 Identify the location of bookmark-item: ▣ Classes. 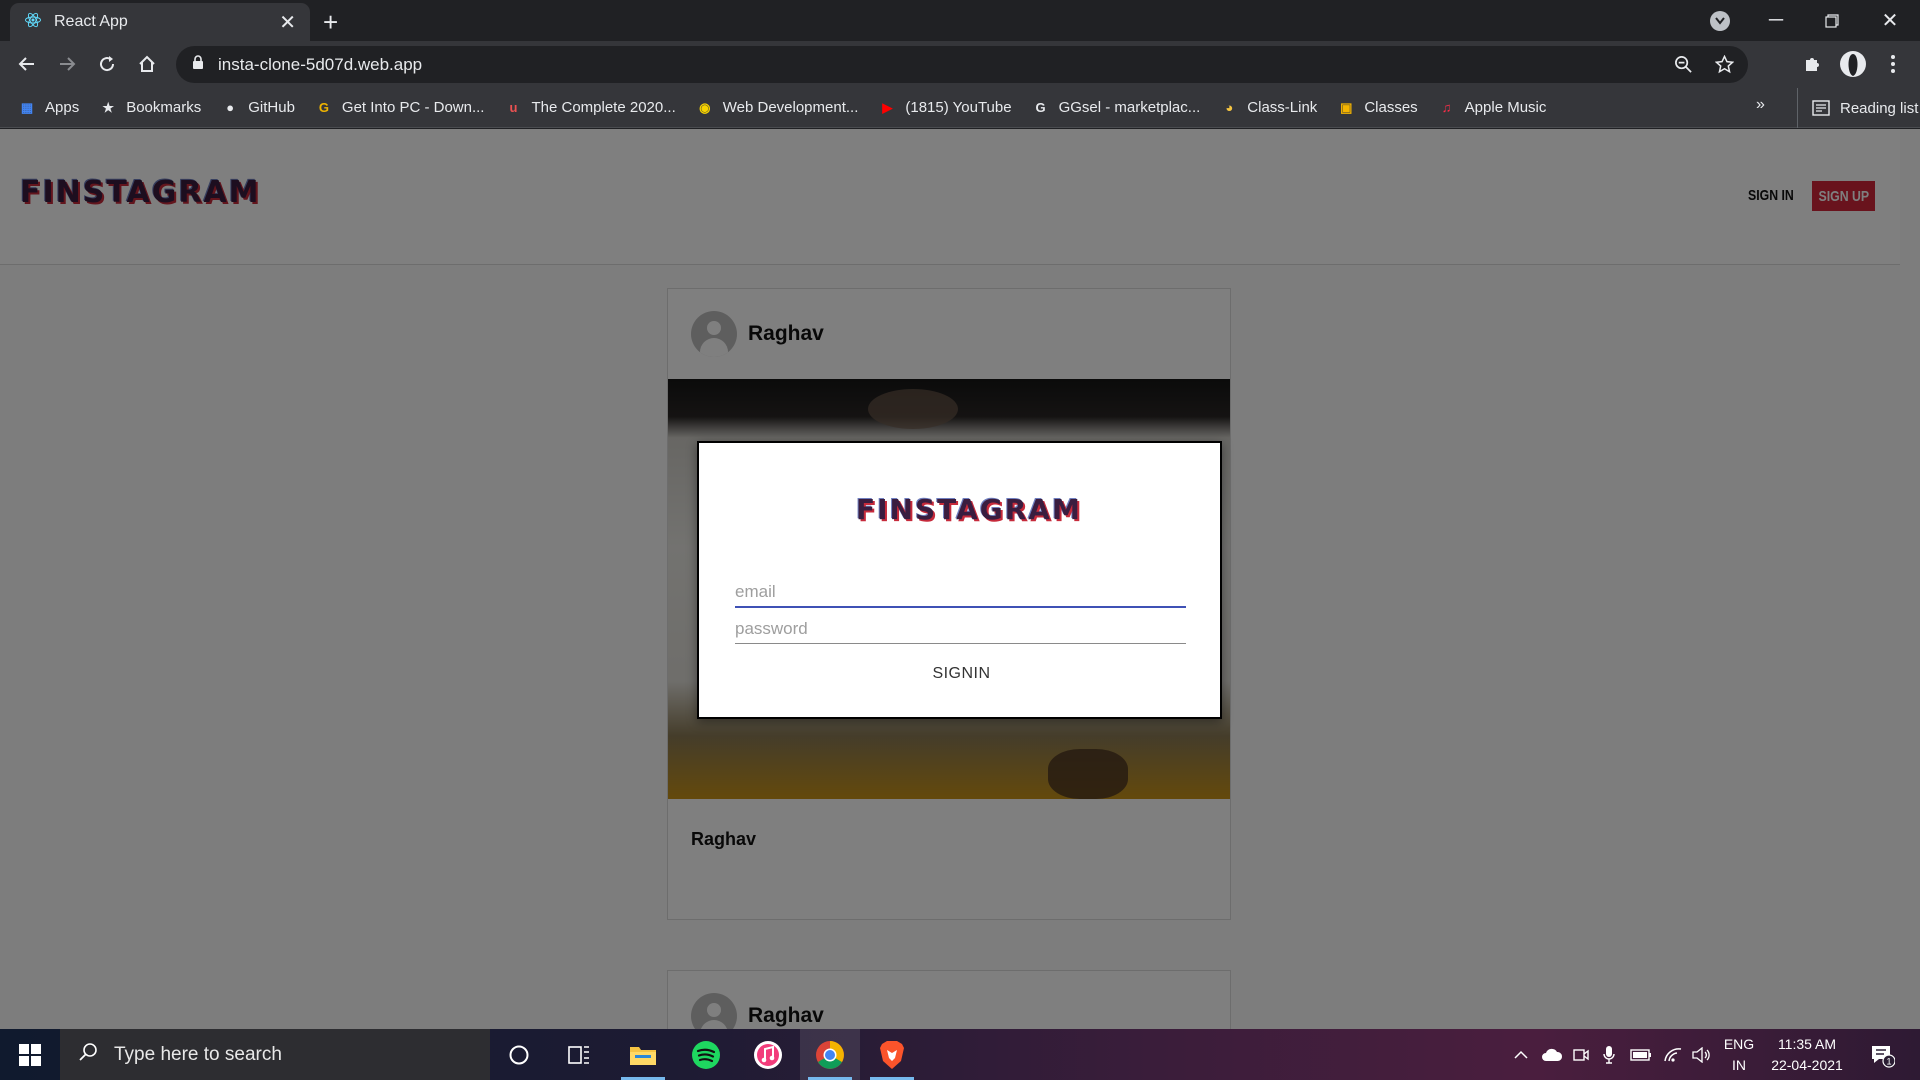
(1377, 108).